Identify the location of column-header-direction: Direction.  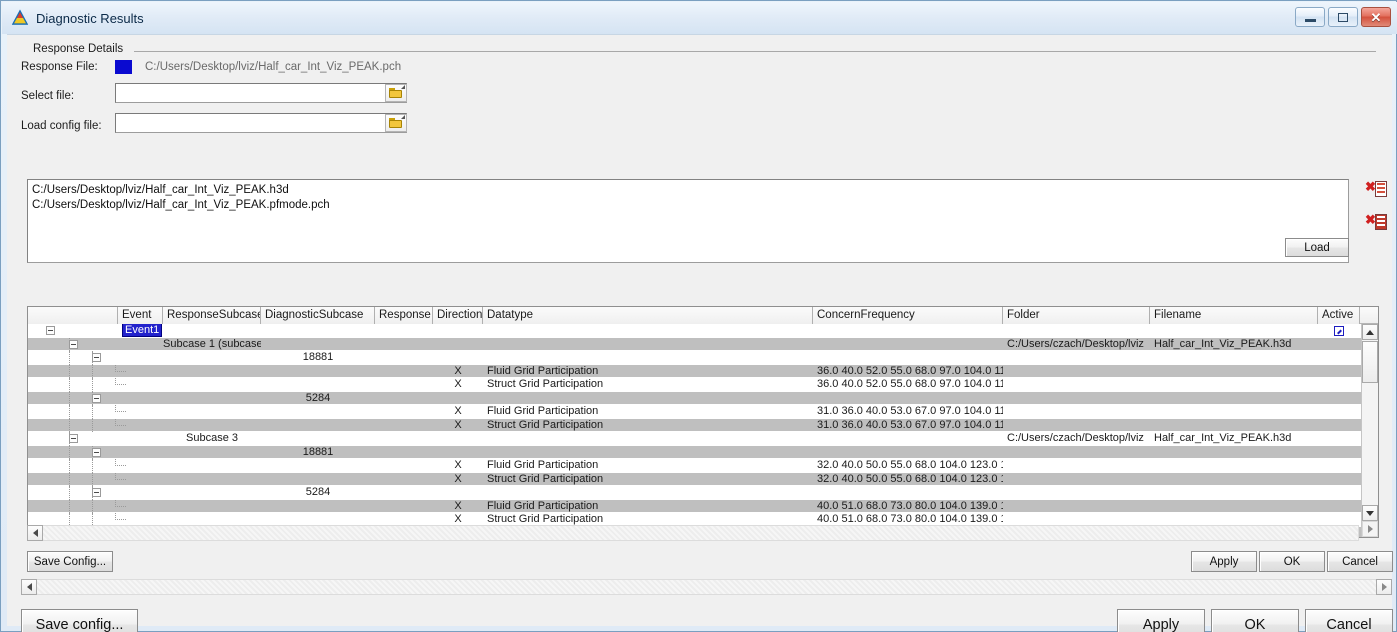
(458, 315).